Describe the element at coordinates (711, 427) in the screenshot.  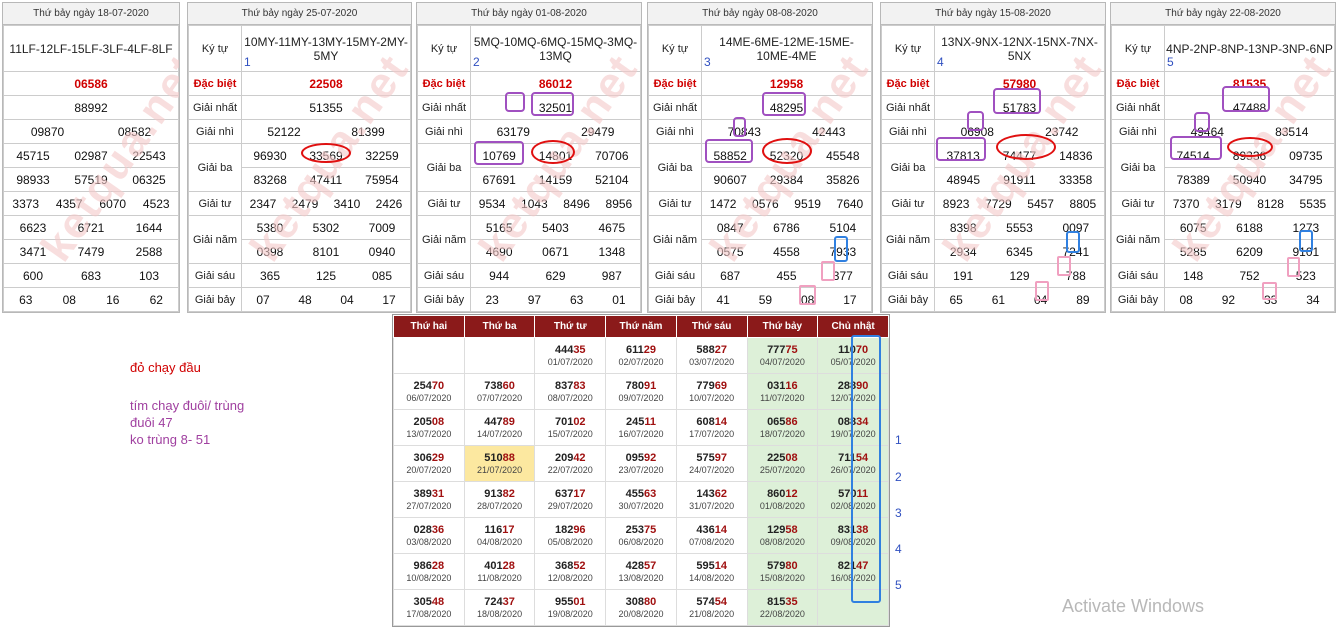
I see `calendar-day-cell: 60814 17/07/2020` at that location.